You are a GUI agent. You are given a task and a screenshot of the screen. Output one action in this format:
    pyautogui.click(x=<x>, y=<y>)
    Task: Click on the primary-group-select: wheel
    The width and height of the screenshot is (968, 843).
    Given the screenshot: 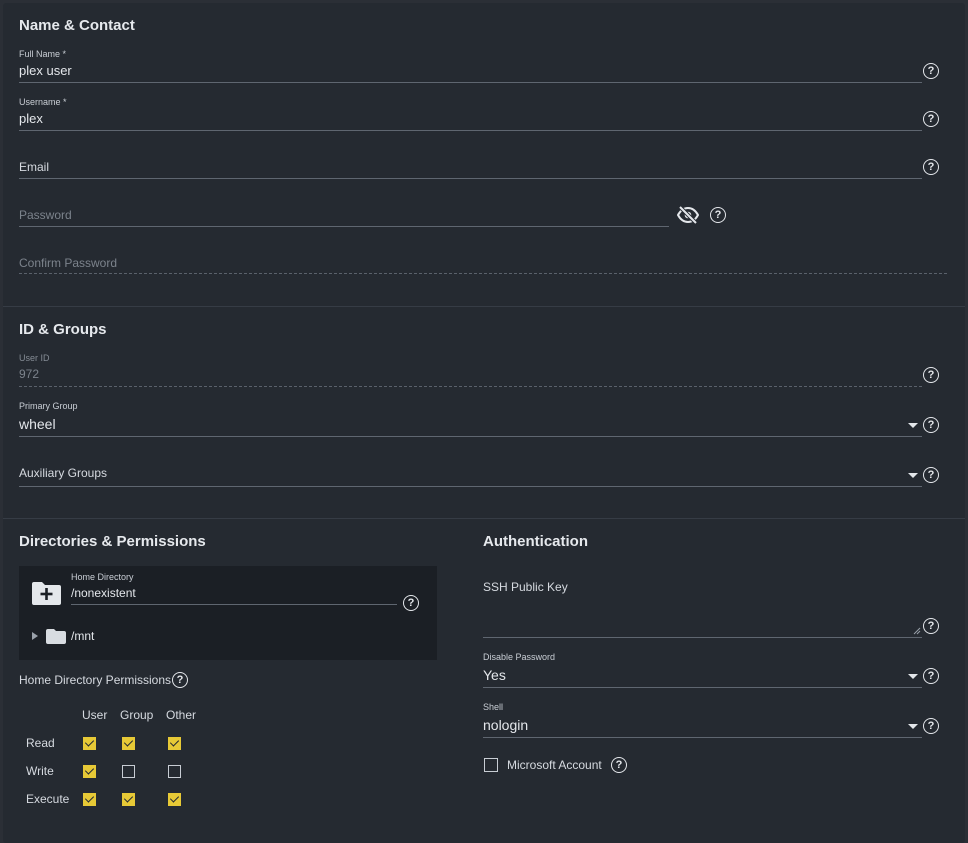 What is the action you would take?
    pyautogui.click(x=459, y=424)
    